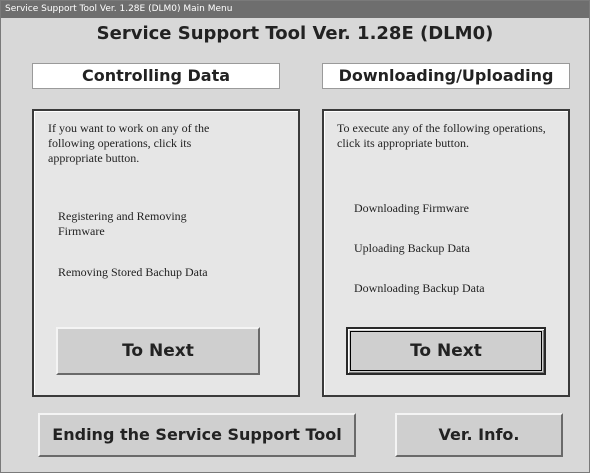 Image resolution: width=590 pixels, height=473 pixels. What do you see at coordinates (412, 248) in the screenshot?
I see `uploading-backup-data-item: Uploading Backup Data` at bounding box center [412, 248].